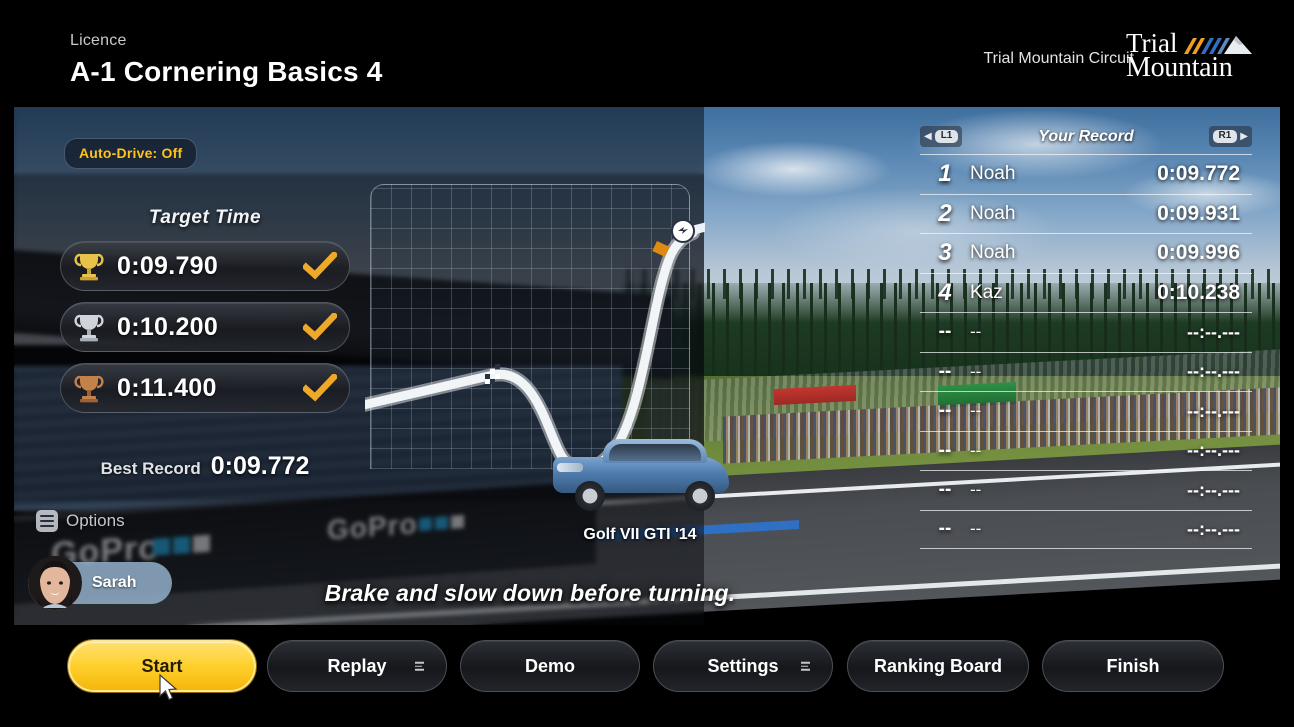 Image resolution: width=1294 pixels, height=727 pixels. What do you see at coordinates (1086, 213) in the screenshot?
I see `table-row: 2 Noah 0:09.931` at bounding box center [1086, 213].